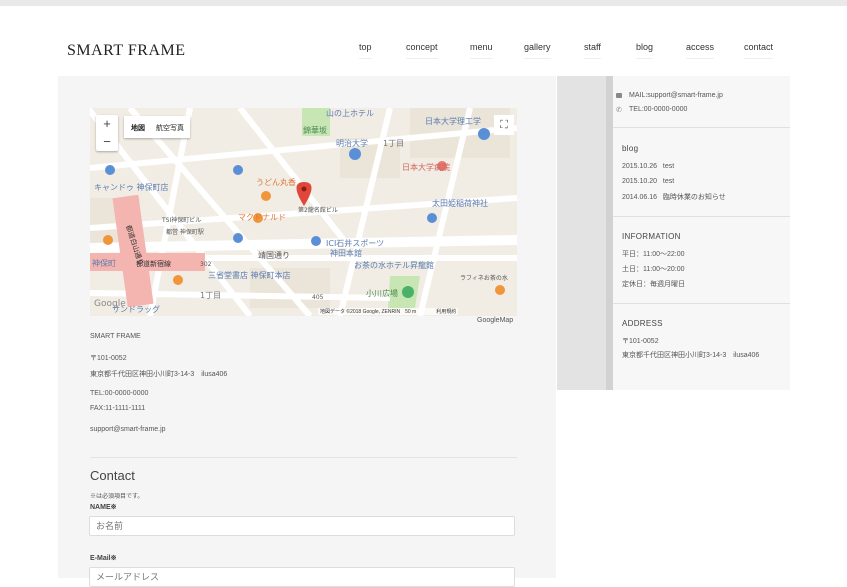  I want to click on company-fax: FAX:11-1111-1111, so click(118, 408).